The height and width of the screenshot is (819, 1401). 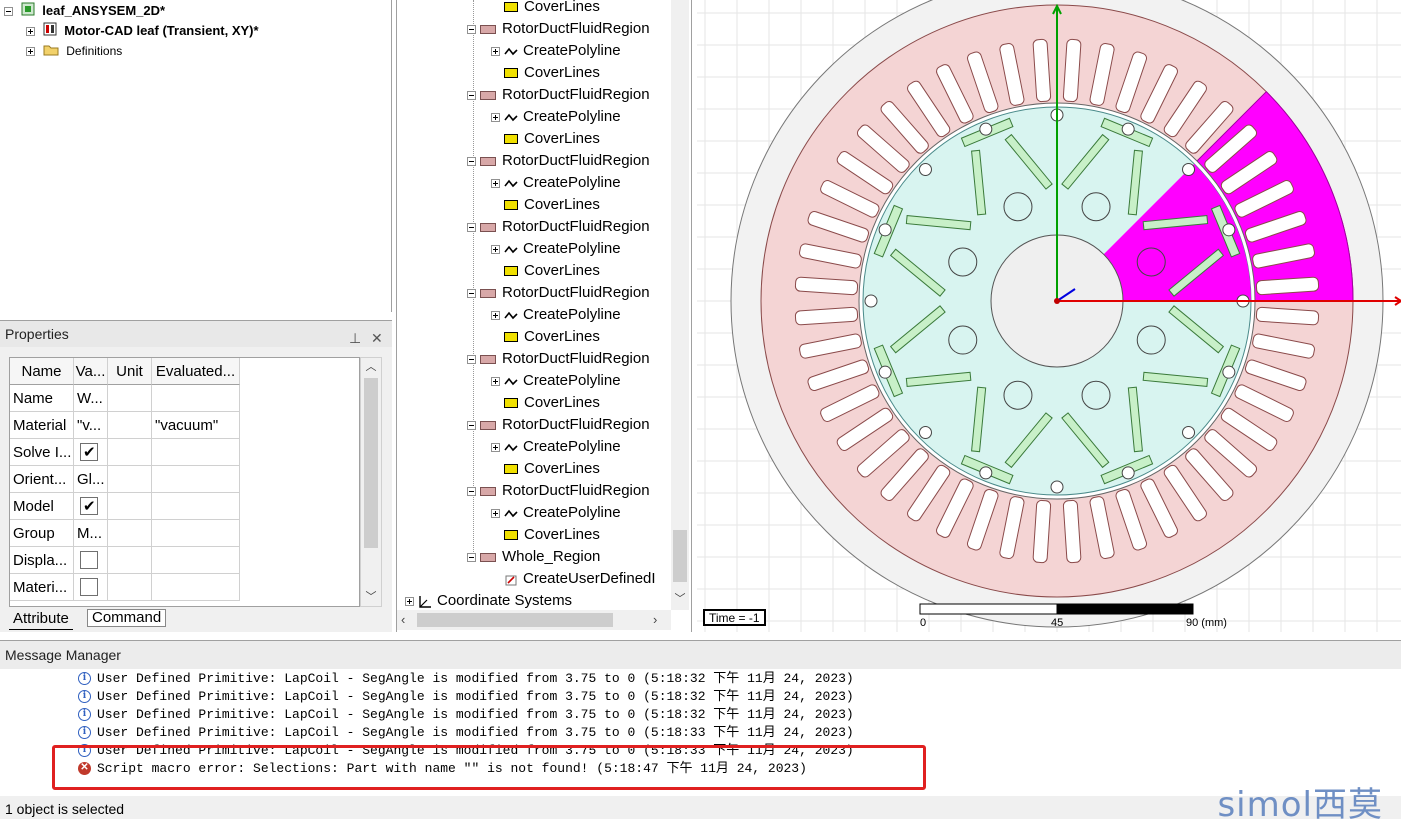 What do you see at coordinates (371, 367) in the screenshot?
I see `scroll-up-icon: ︿` at bounding box center [371, 367].